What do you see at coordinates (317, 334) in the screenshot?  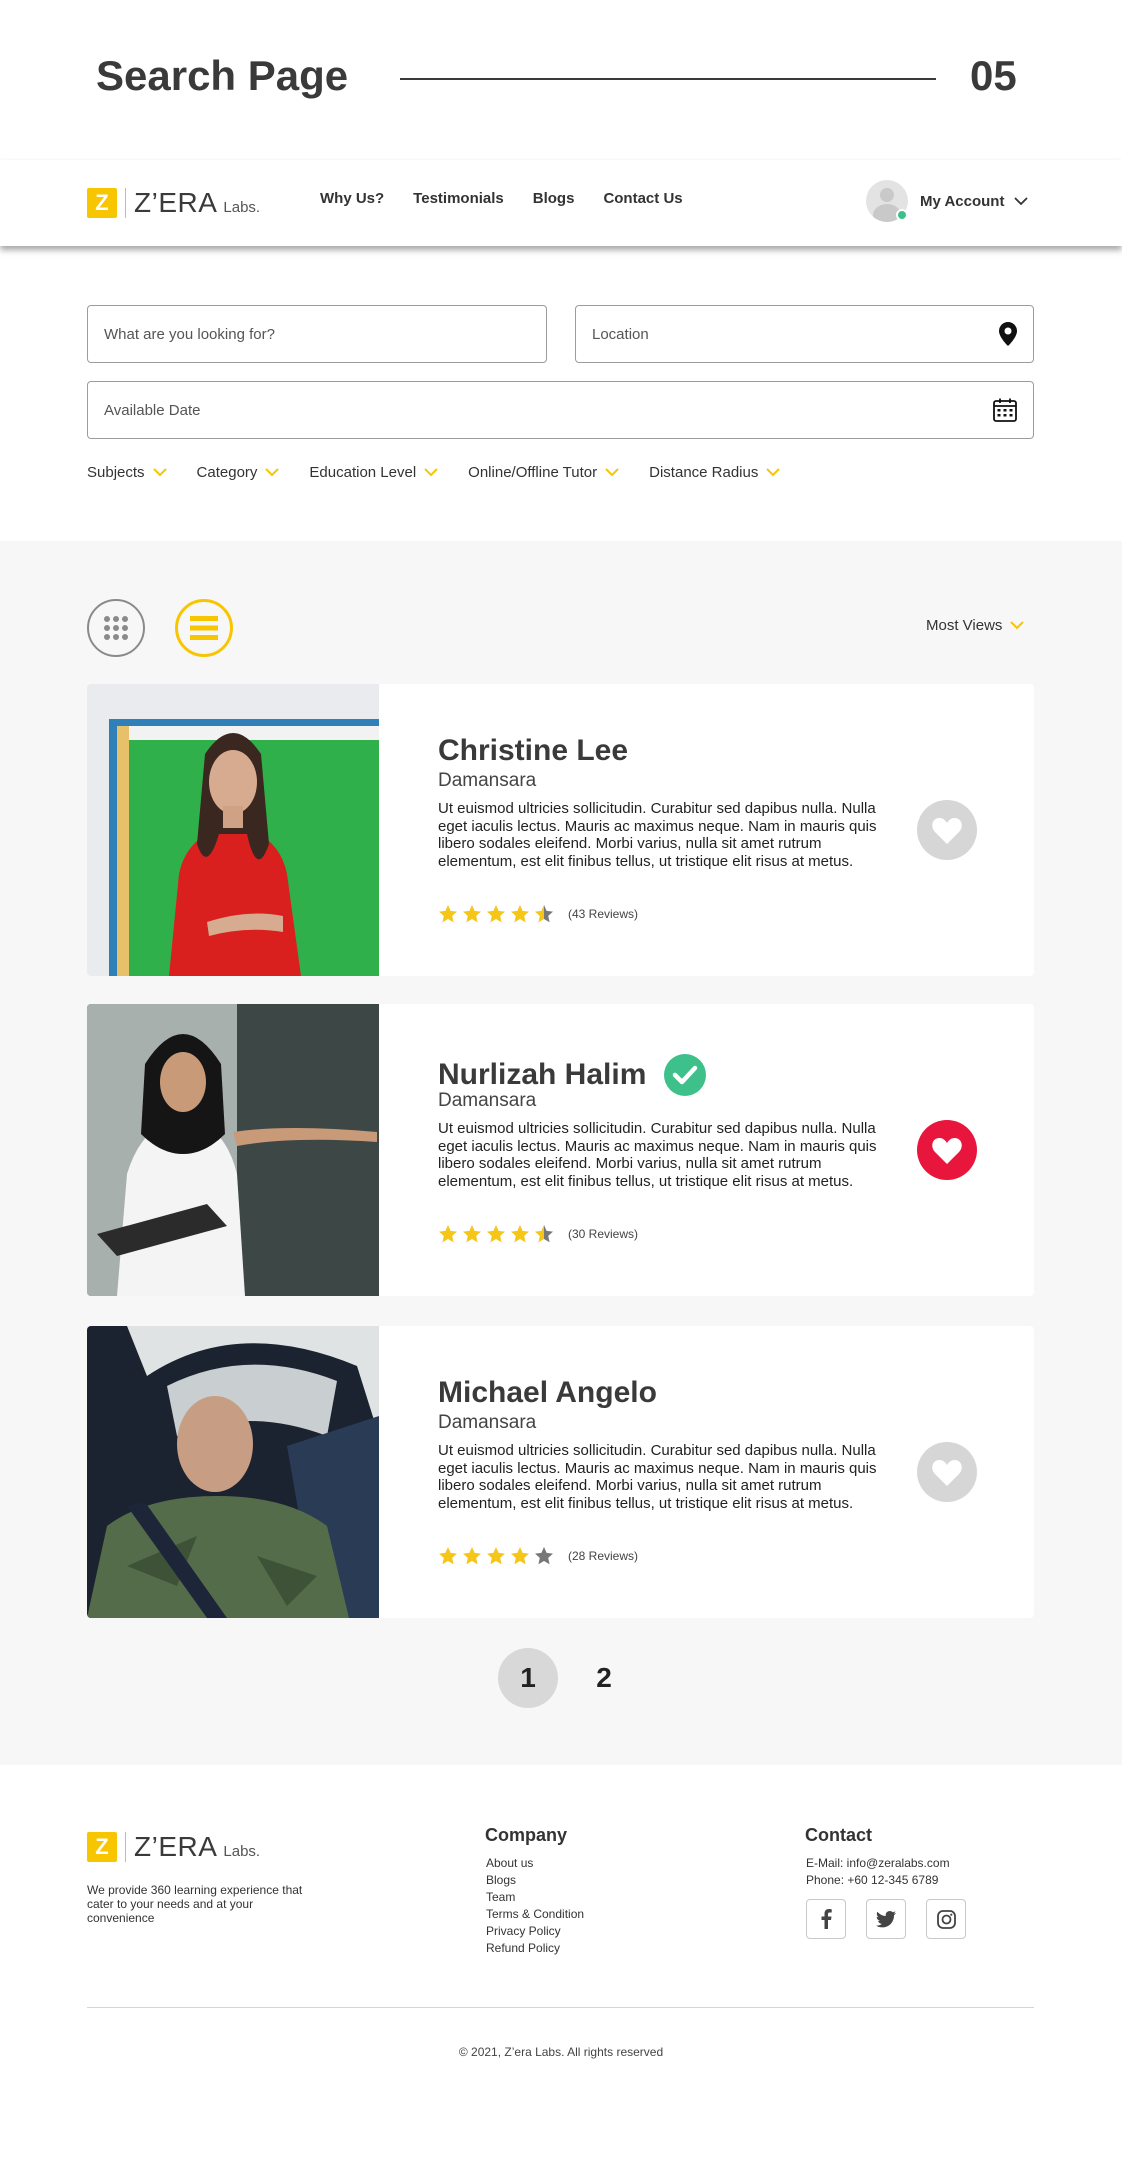 I see `keyword-search-input: What are you looking for?` at bounding box center [317, 334].